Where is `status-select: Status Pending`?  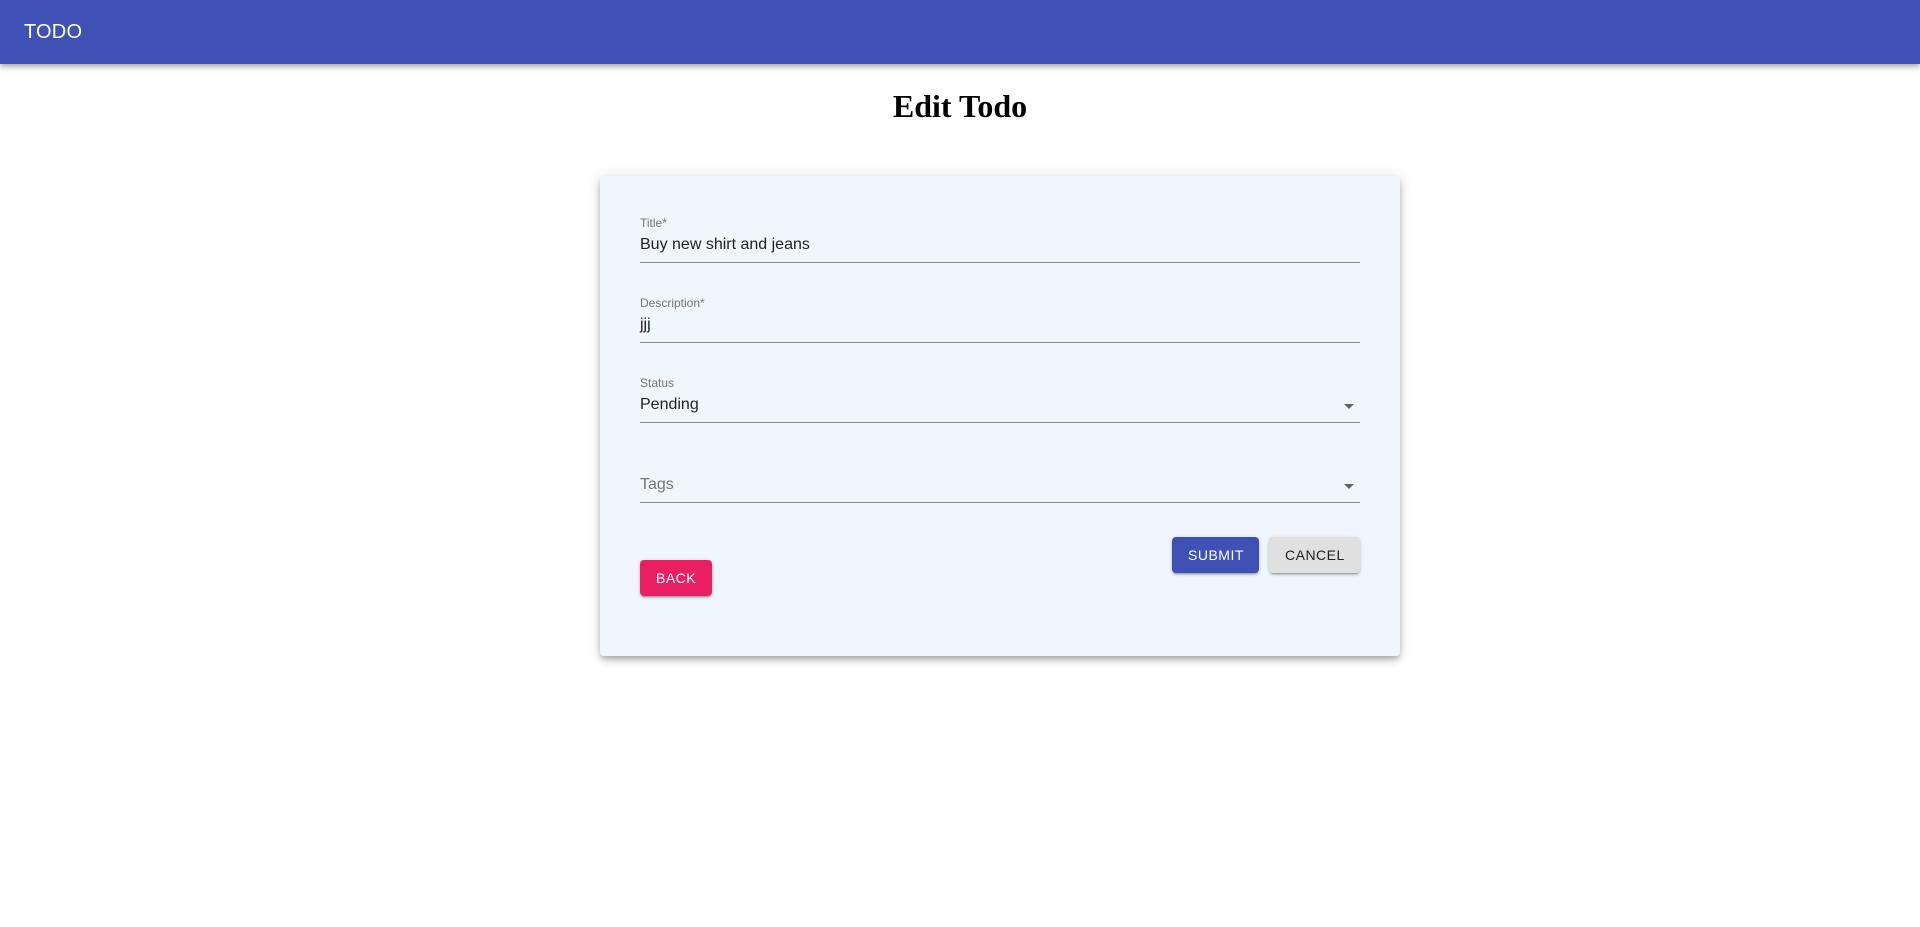
status-select: Status Pending is located at coordinates (1000, 401).